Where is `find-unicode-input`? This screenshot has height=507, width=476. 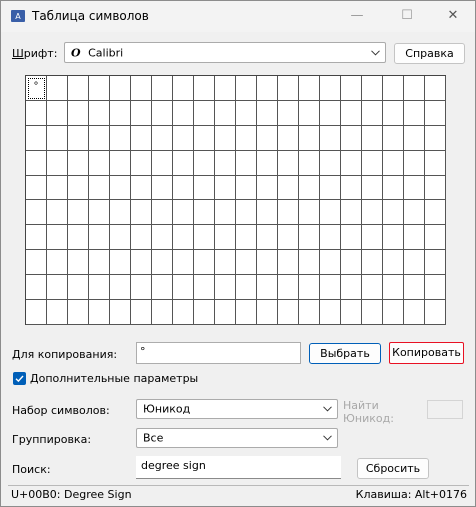
find-unicode-input is located at coordinates (445, 409).